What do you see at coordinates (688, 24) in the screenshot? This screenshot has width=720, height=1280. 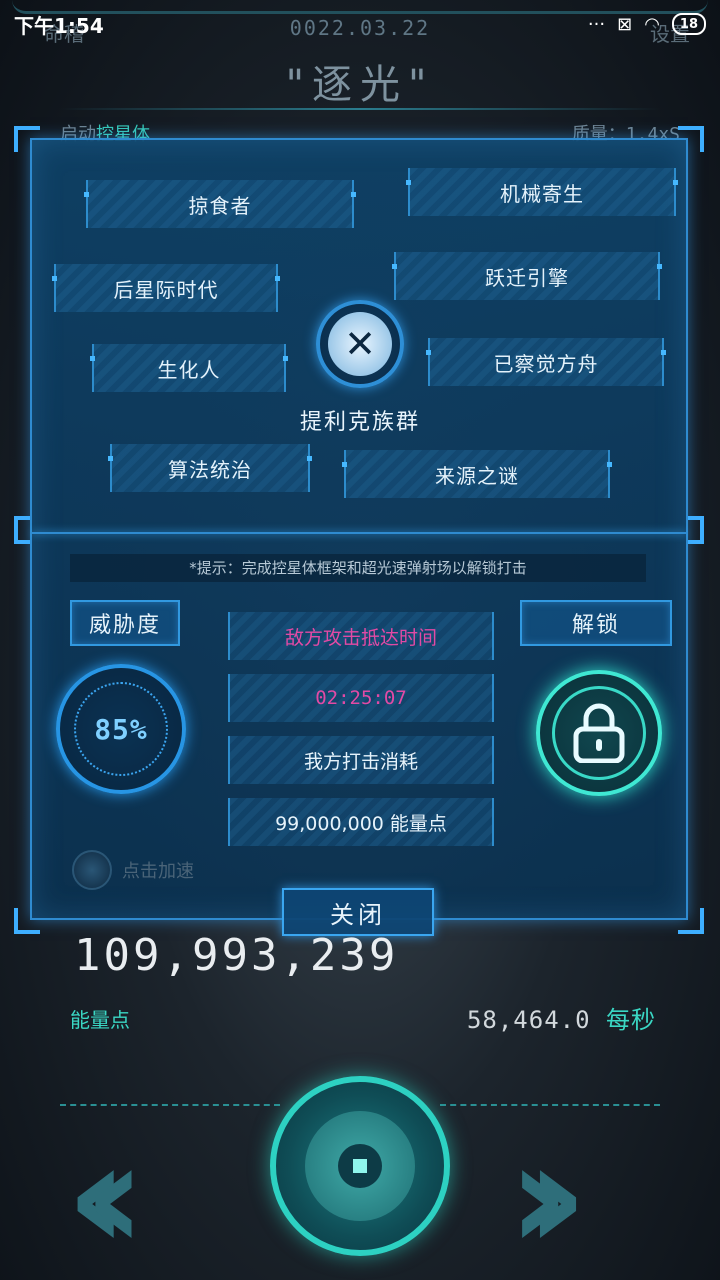 I see `battery-icon: 18` at bounding box center [688, 24].